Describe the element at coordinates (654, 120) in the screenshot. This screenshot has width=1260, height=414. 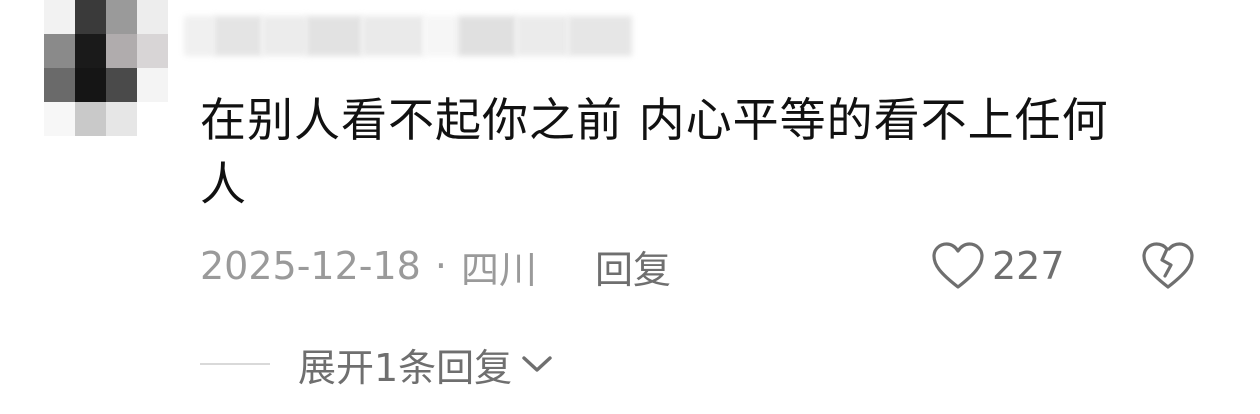
I see `comment-text-line: 在别人看不起你之前 内心平等的看不上任何` at that location.